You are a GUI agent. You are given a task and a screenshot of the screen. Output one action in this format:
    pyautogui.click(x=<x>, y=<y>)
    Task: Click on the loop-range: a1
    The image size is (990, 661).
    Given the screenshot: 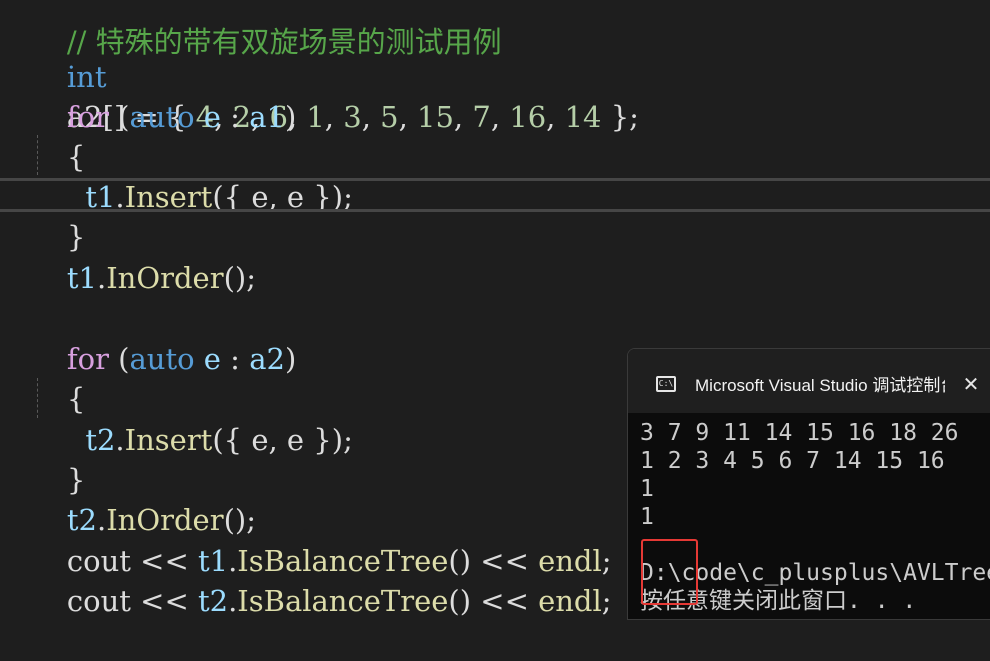 What is the action you would take?
    pyautogui.click(x=267, y=117)
    